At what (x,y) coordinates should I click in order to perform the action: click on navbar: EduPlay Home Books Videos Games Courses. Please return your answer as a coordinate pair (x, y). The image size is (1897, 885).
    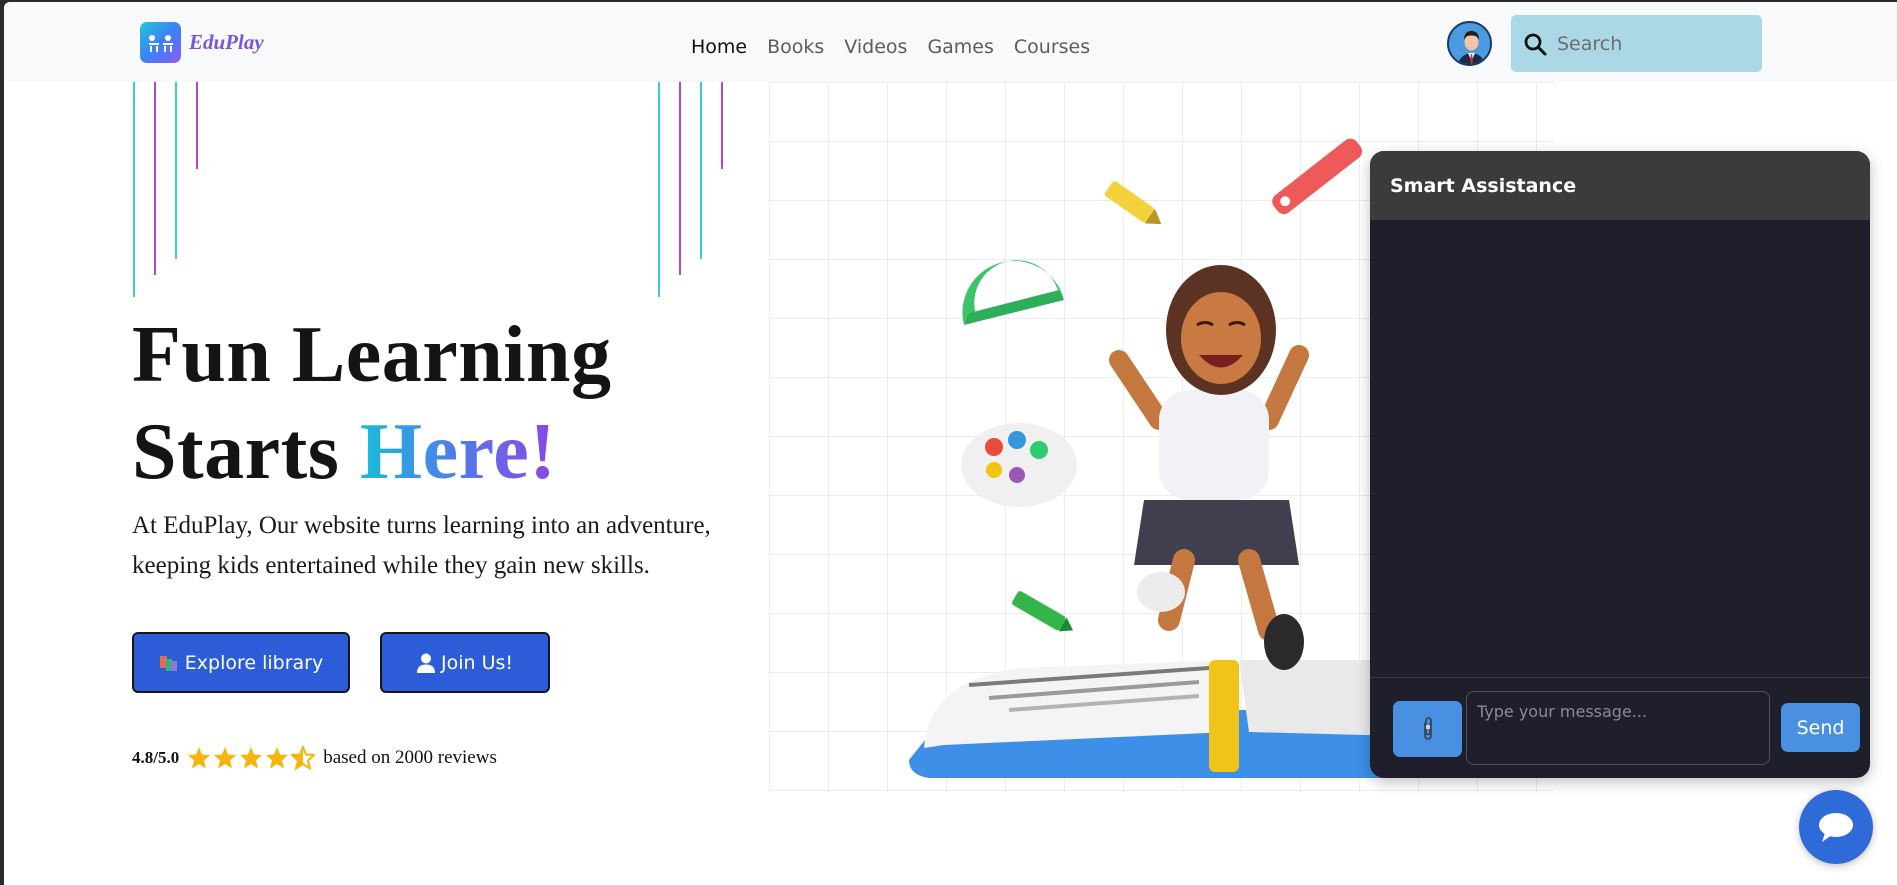
    Looking at the image, I should click on (950, 42).